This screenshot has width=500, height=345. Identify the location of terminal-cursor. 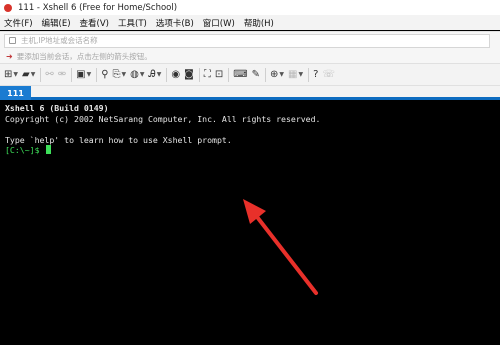
(49, 149).